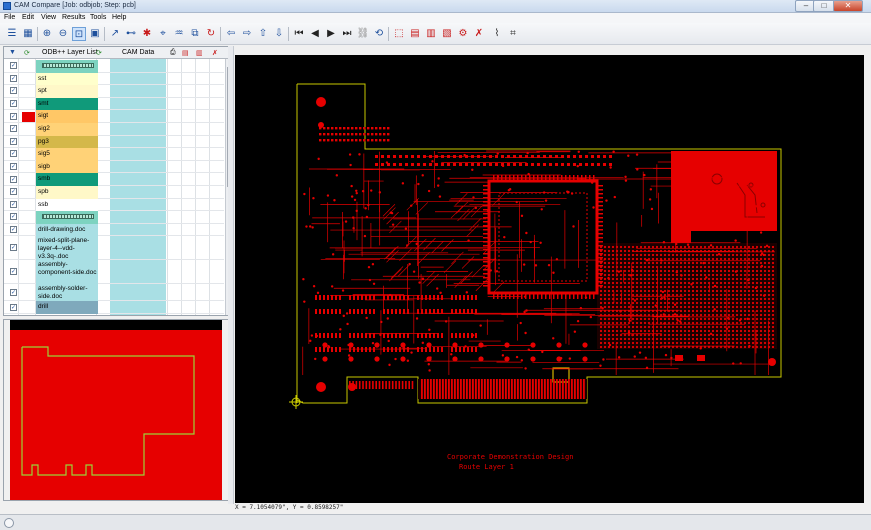 Image resolution: width=871 pixels, height=530 pixels. I want to click on layer-name: smb, so click(67, 179).